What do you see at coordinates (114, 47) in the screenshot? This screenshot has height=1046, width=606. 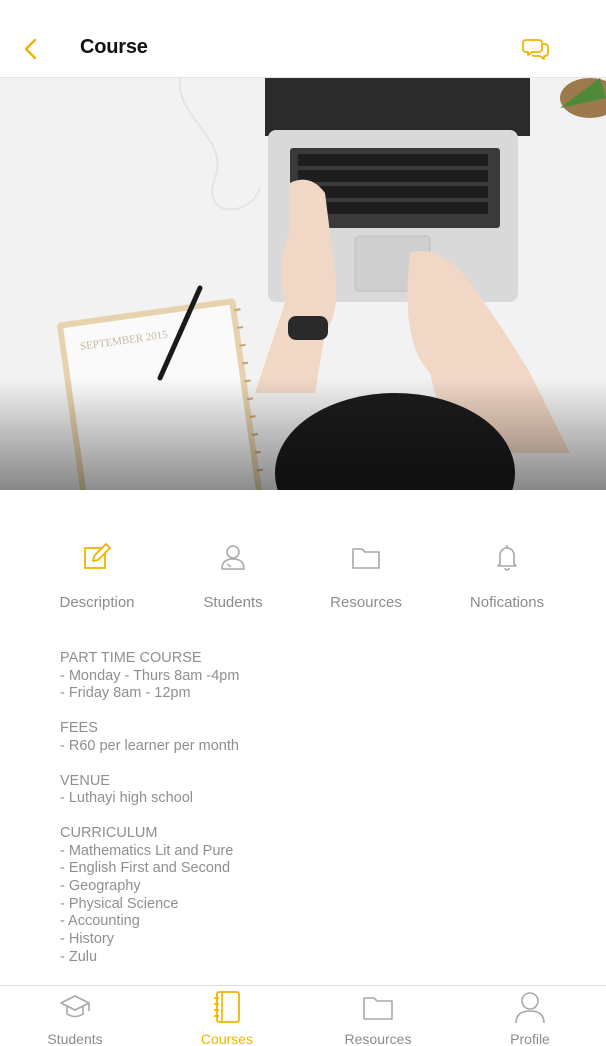 I see `page-title: Course` at bounding box center [114, 47].